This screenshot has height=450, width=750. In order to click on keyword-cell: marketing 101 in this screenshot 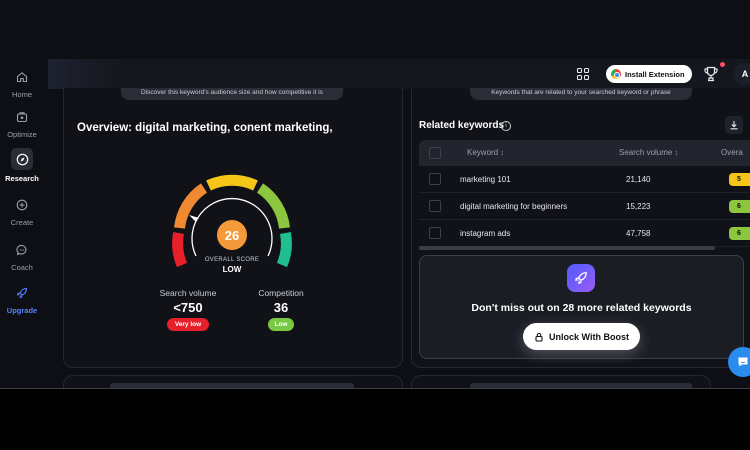, I will do `click(485, 179)`.